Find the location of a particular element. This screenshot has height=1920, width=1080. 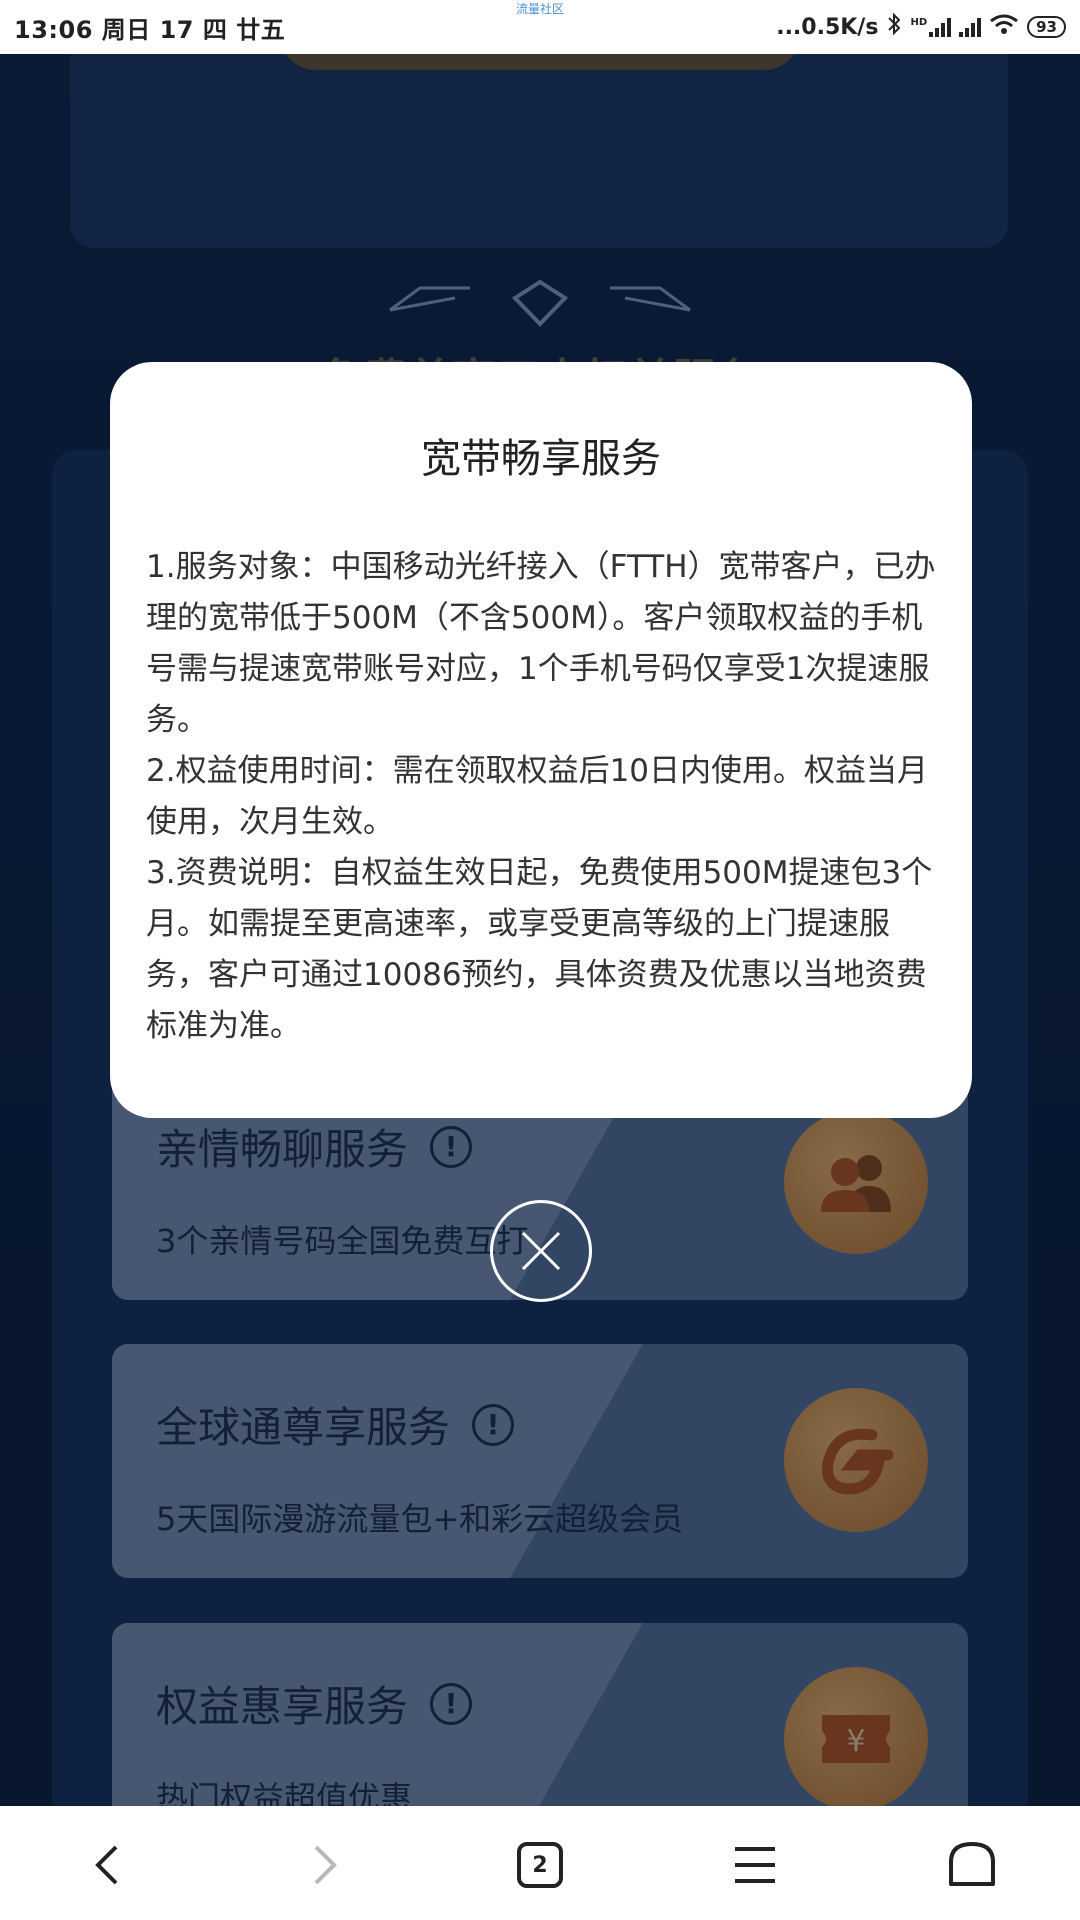

forward-button is located at coordinates (325, 1865).